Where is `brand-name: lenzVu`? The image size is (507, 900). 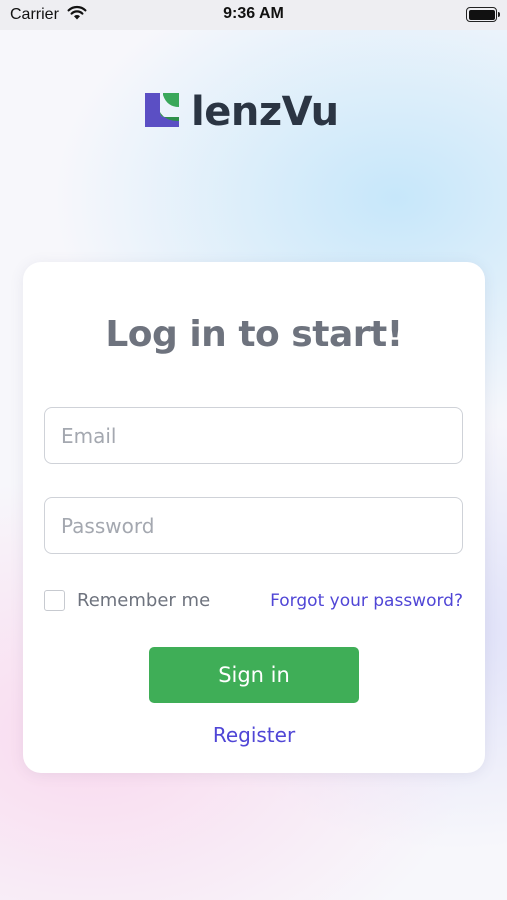
brand-name: lenzVu is located at coordinates (265, 112).